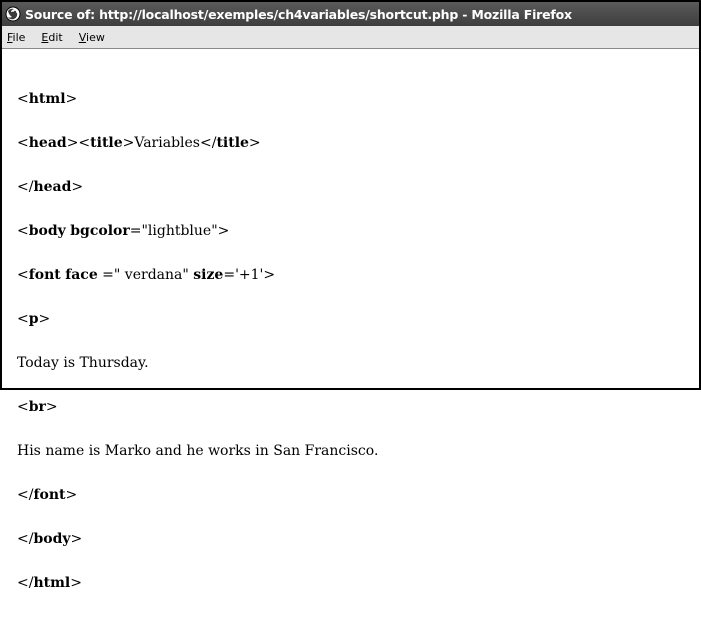  Describe the element at coordinates (49, 583) in the screenshot. I see `source-line: </html>` at that location.